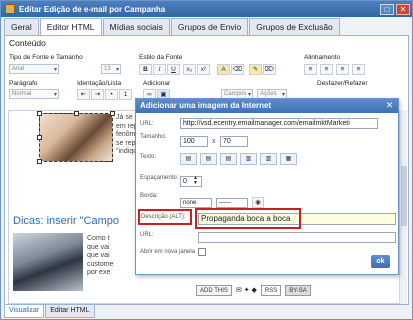 The height and width of the screenshot is (320, 413). Describe the element at coordinates (147, 124) in the screenshot. I see `url-label: URL:` at that location.